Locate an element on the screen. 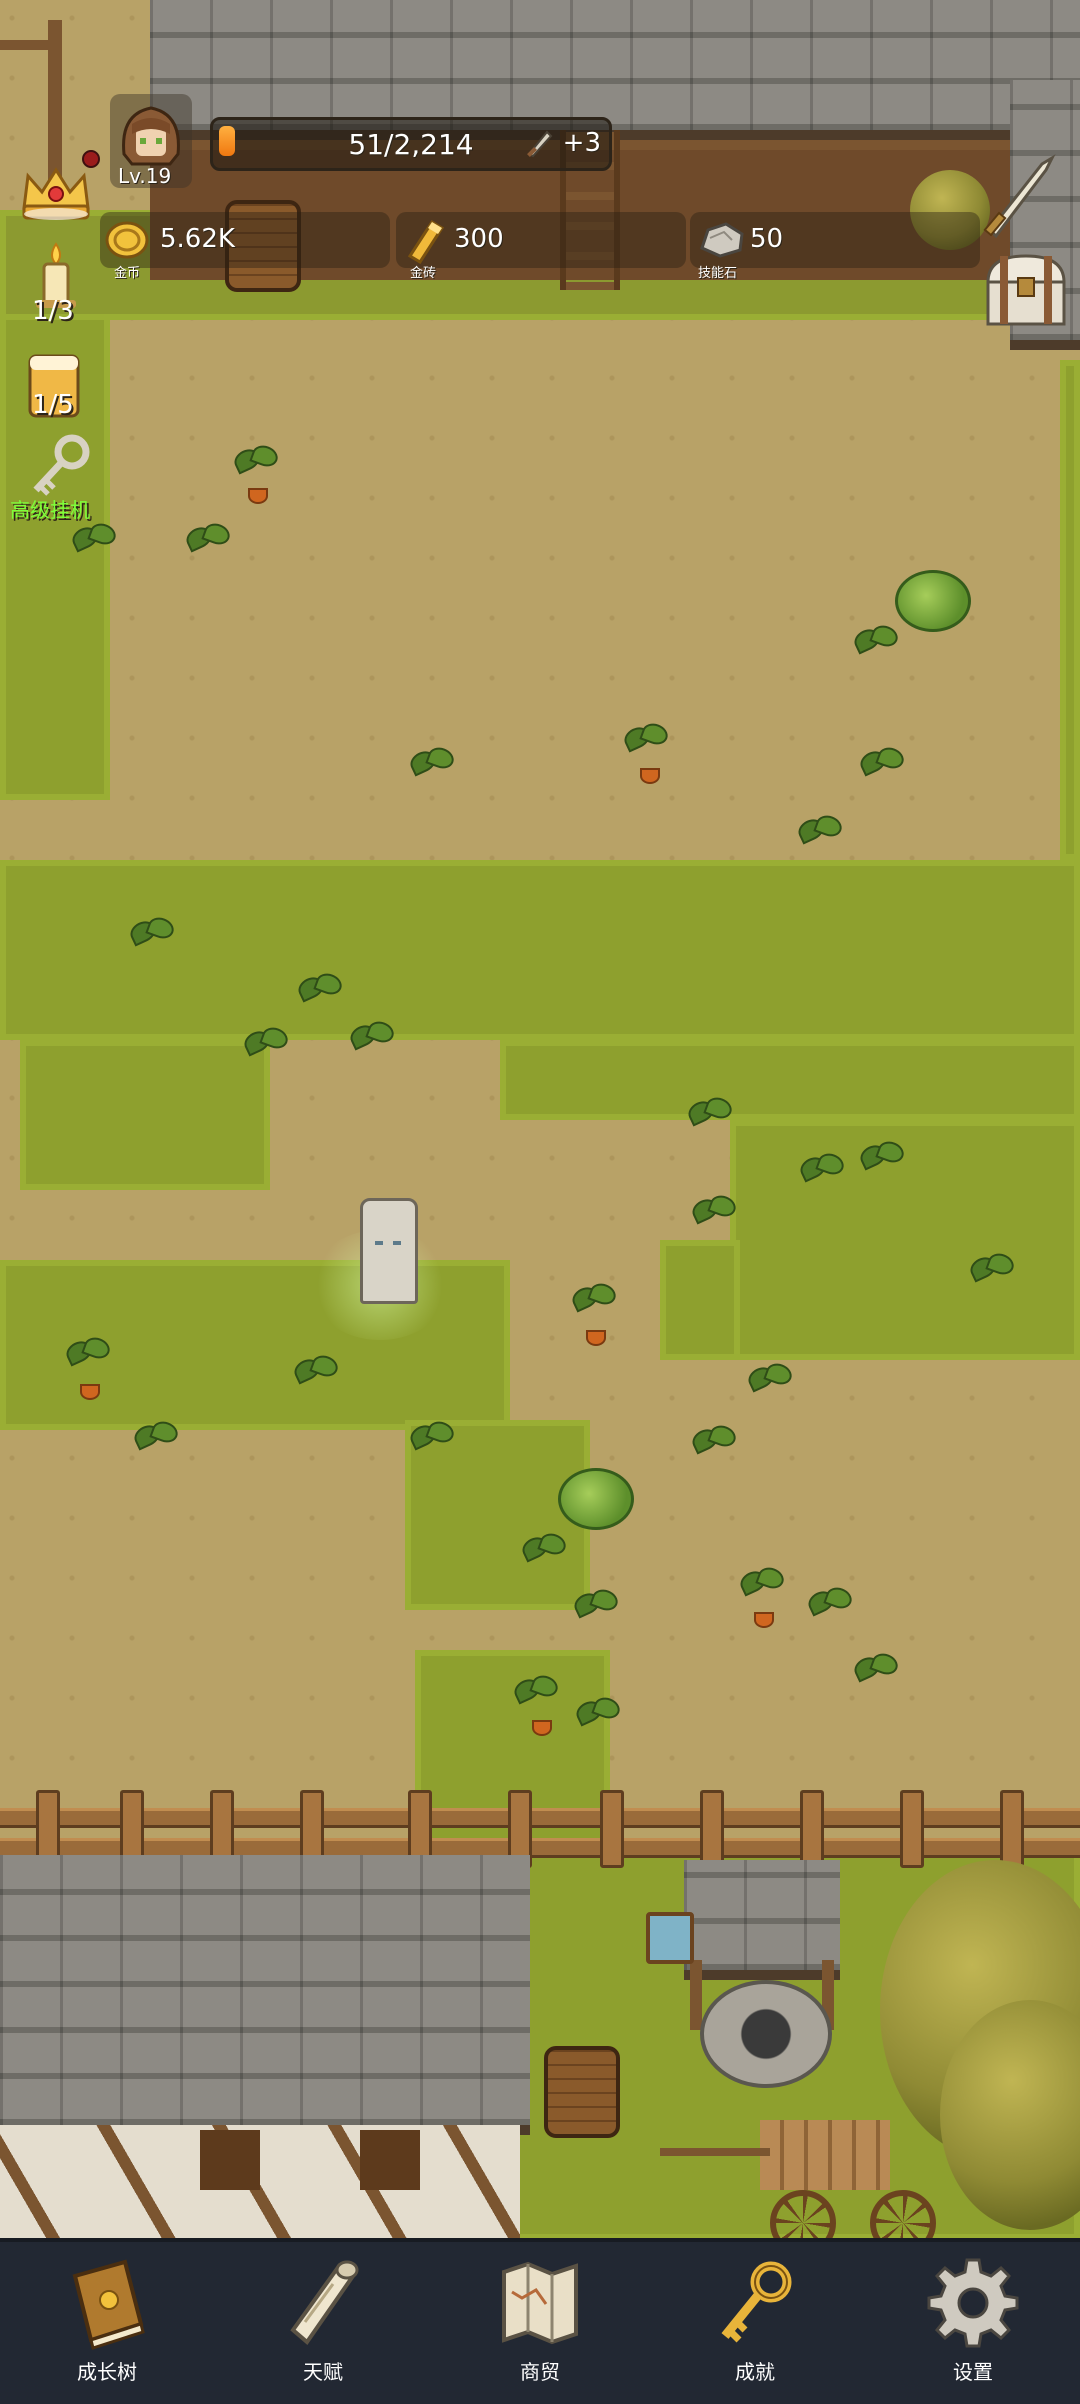 This screenshot has height=2404, width=1080. drink-button: 1/5 is located at coordinates (56, 390).